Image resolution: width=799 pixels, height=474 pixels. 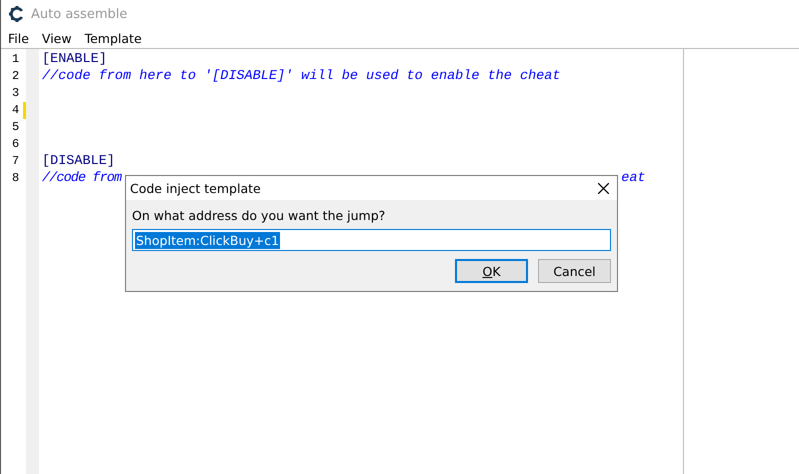 What do you see at coordinates (16, 76) in the screenshot?
I see `line-number: 2` at bounding box center [16, 76].